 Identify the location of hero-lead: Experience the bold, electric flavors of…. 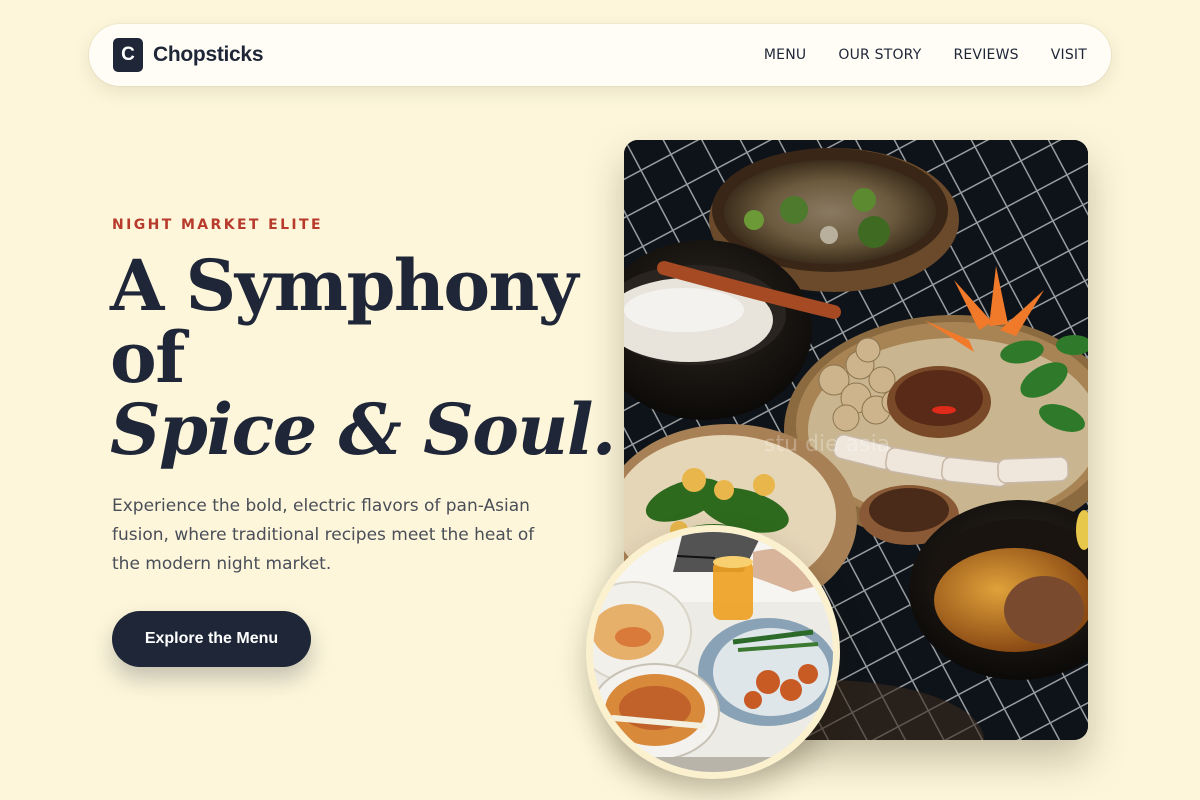
(323, 535).